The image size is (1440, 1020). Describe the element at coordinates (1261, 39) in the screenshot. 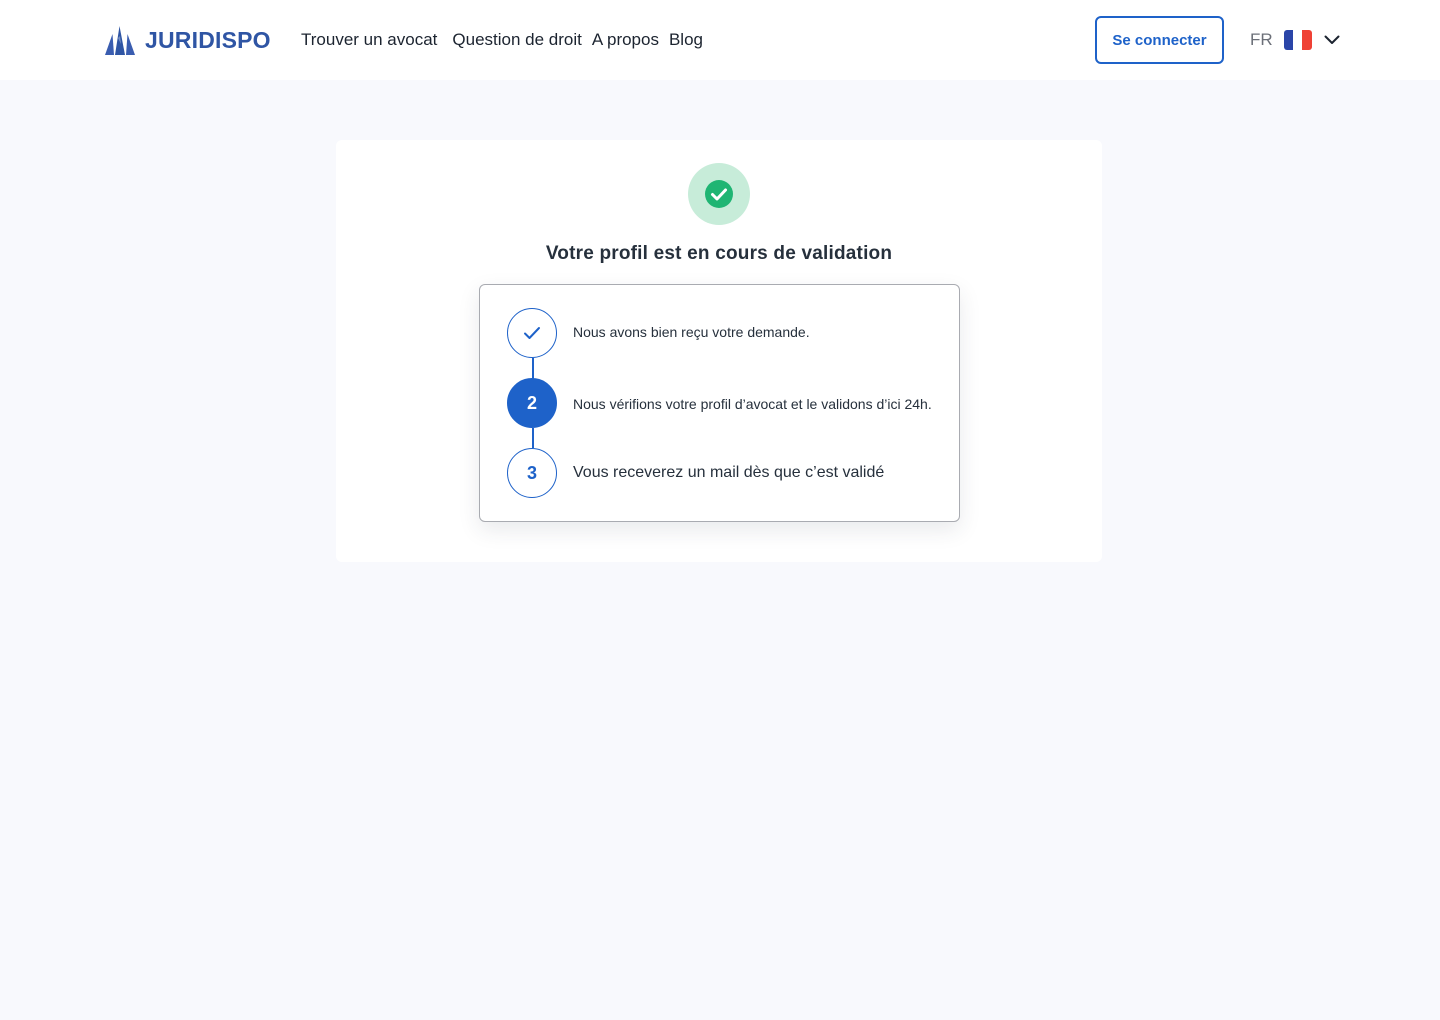

I see `language-code: FR` at that location.